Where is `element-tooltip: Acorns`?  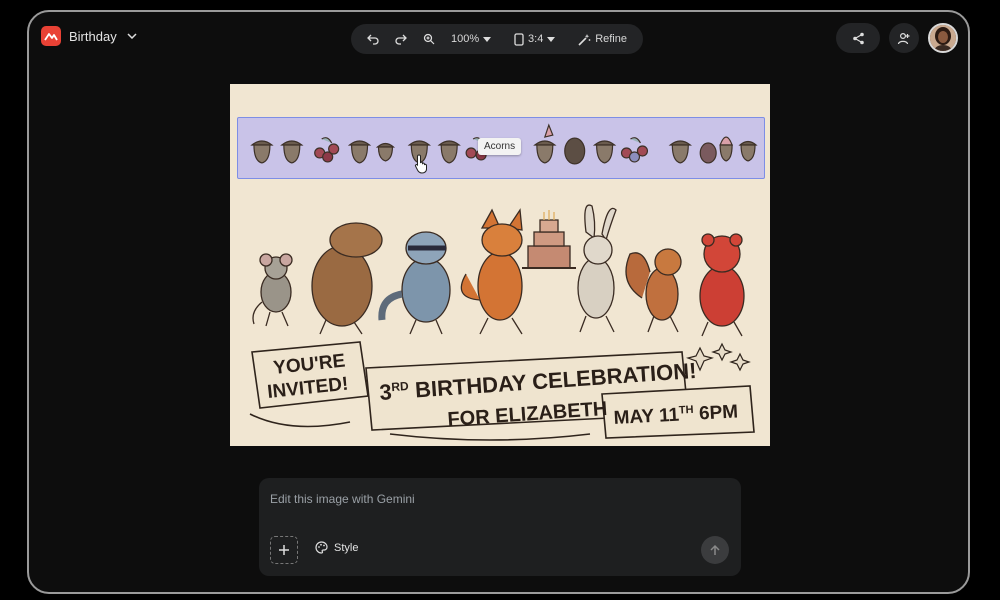 element-tooltip: Acorns is located at coordinates (500, 146).